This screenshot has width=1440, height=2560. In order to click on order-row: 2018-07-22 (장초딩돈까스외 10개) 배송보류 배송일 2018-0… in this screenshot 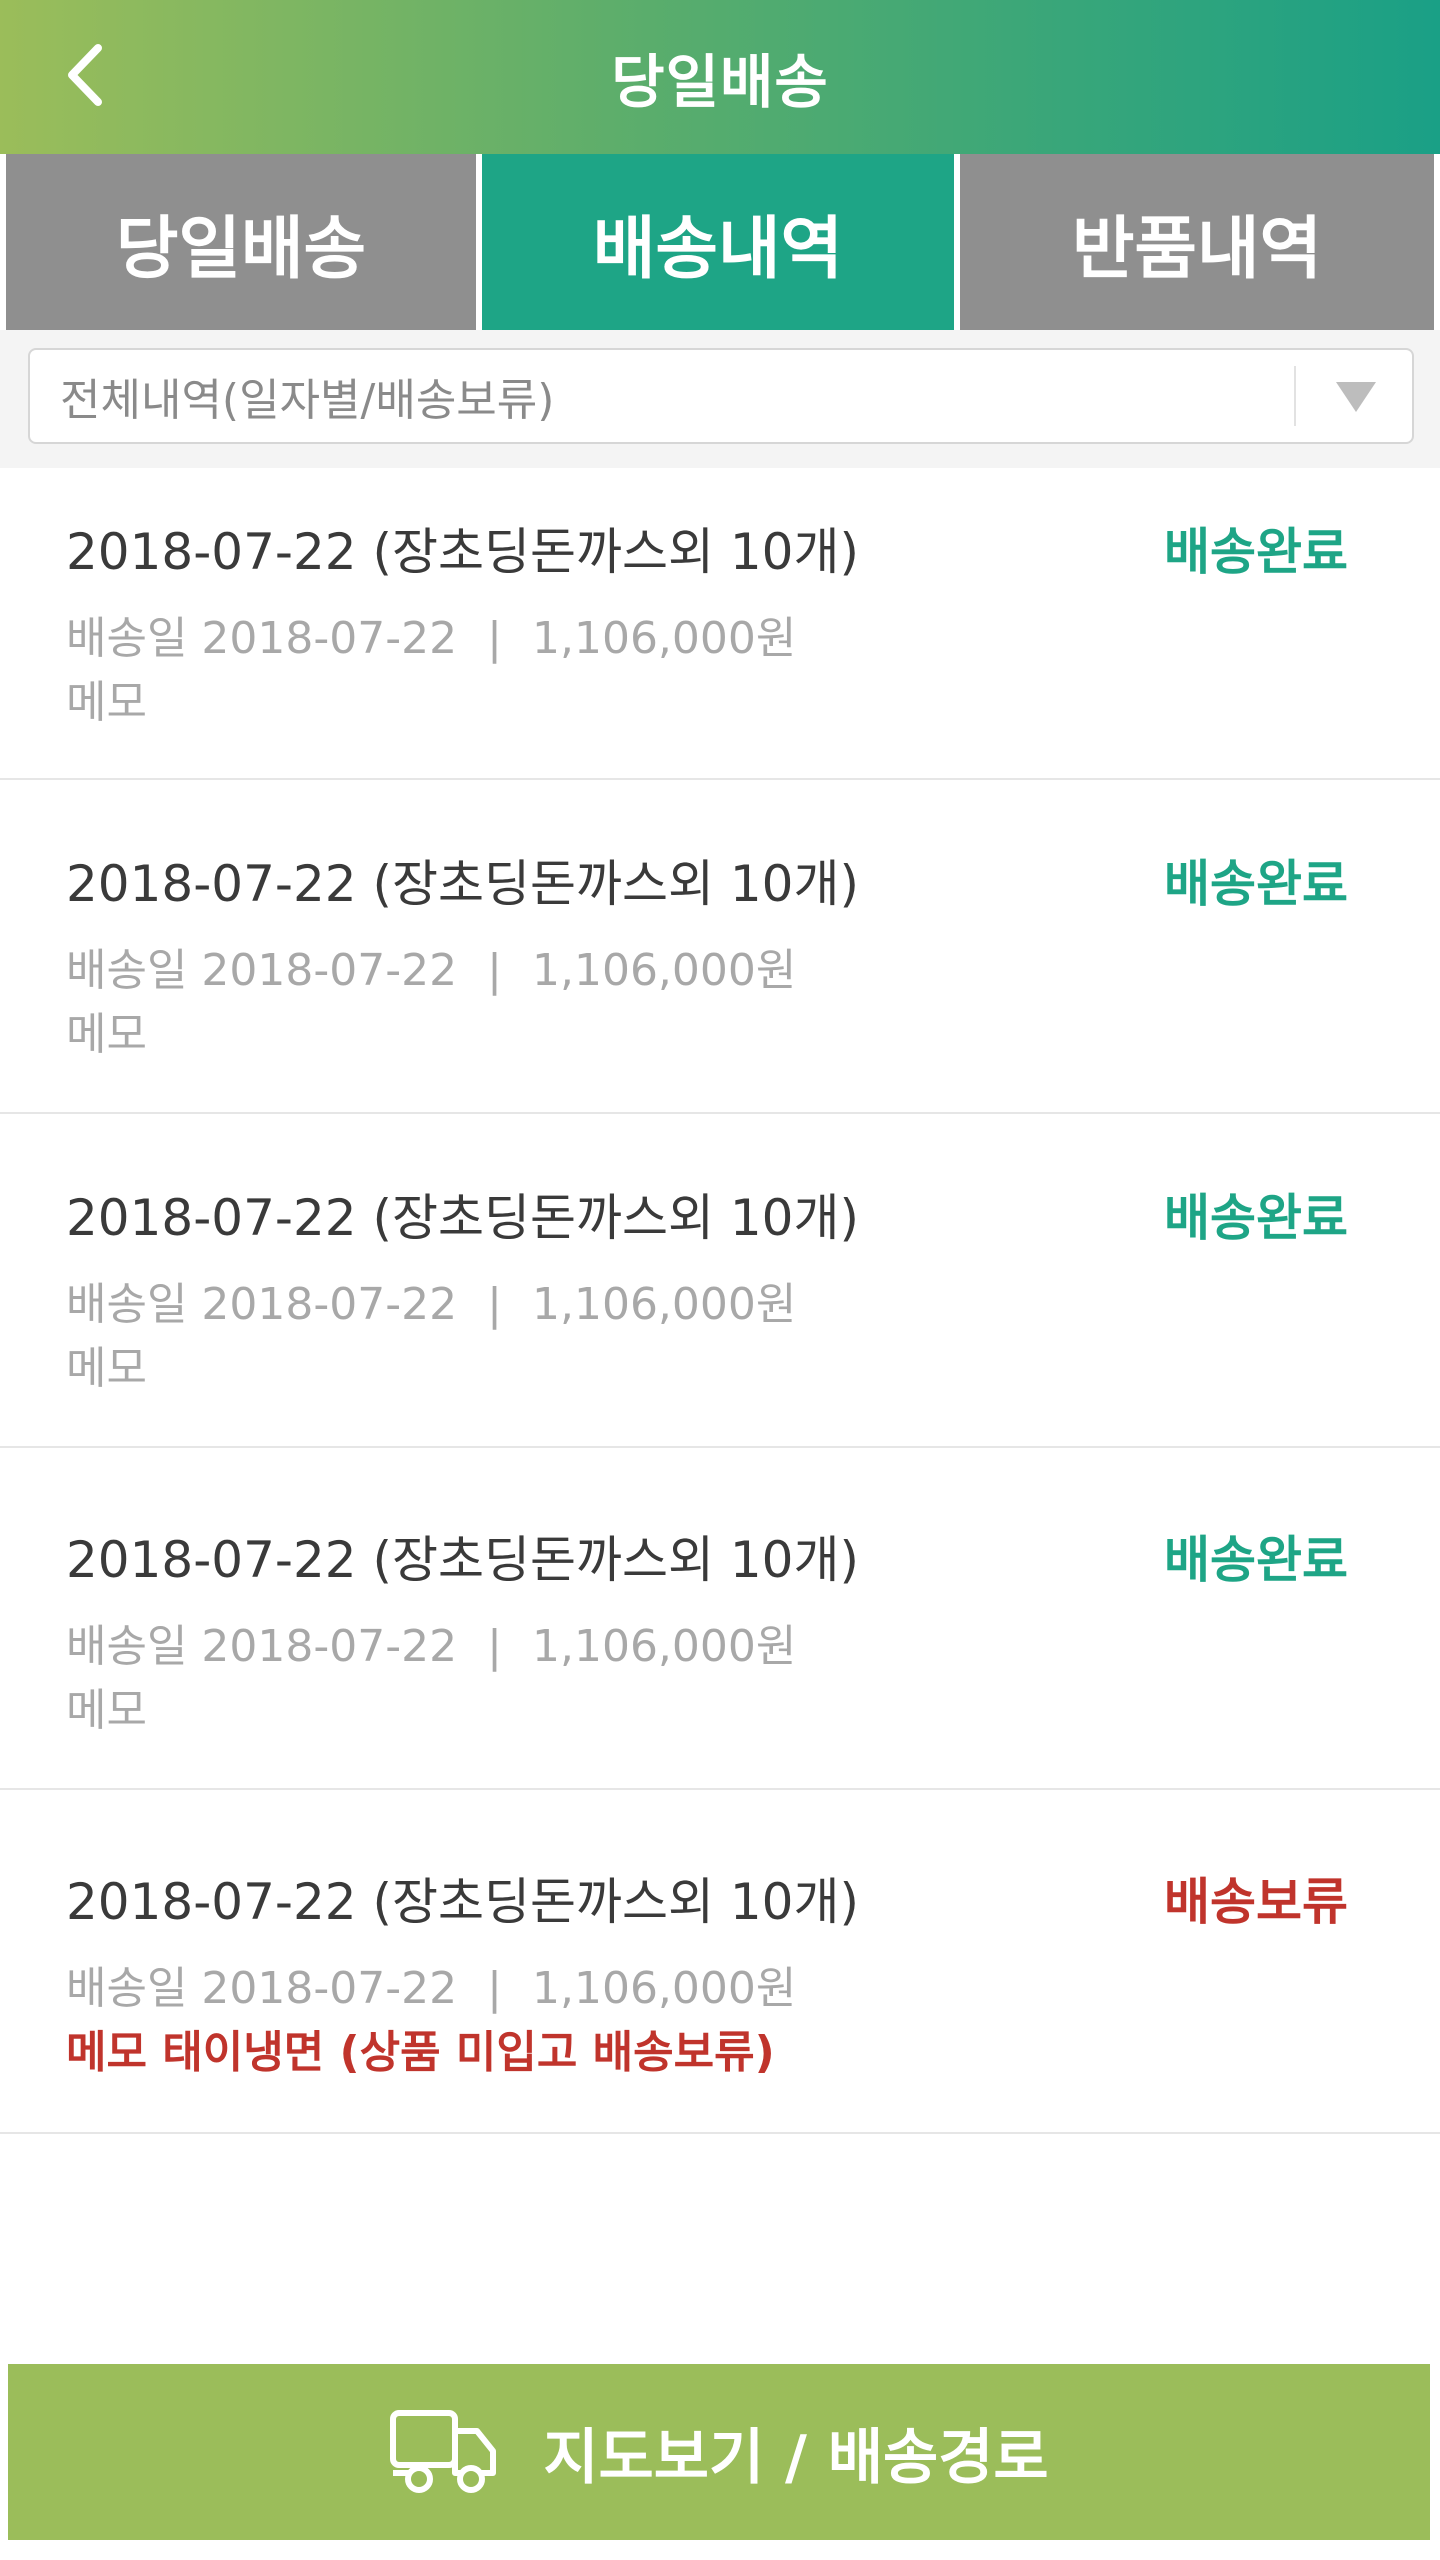, I will do `click(720, 1962)`.